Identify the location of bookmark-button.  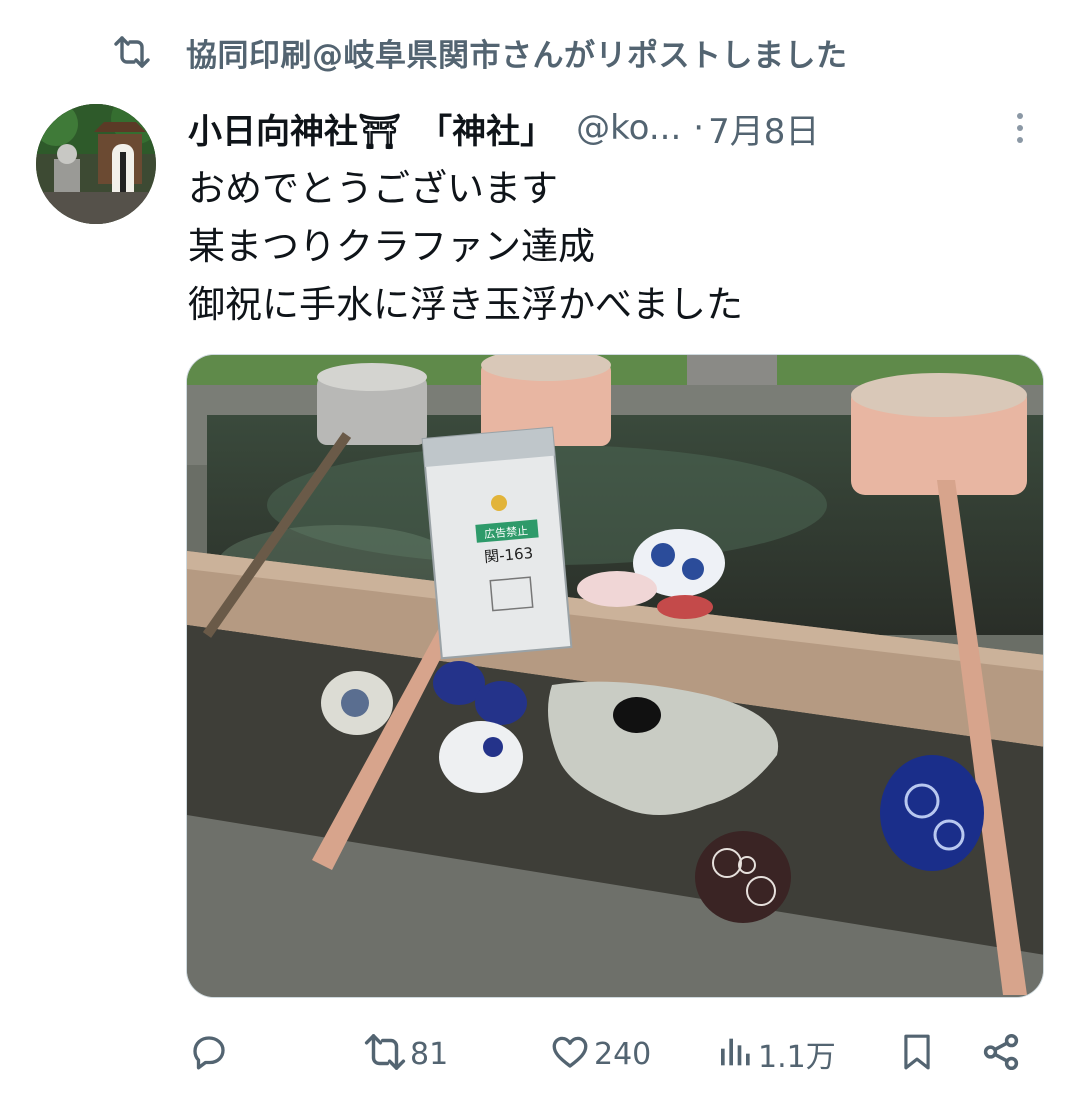
(917, 1054).